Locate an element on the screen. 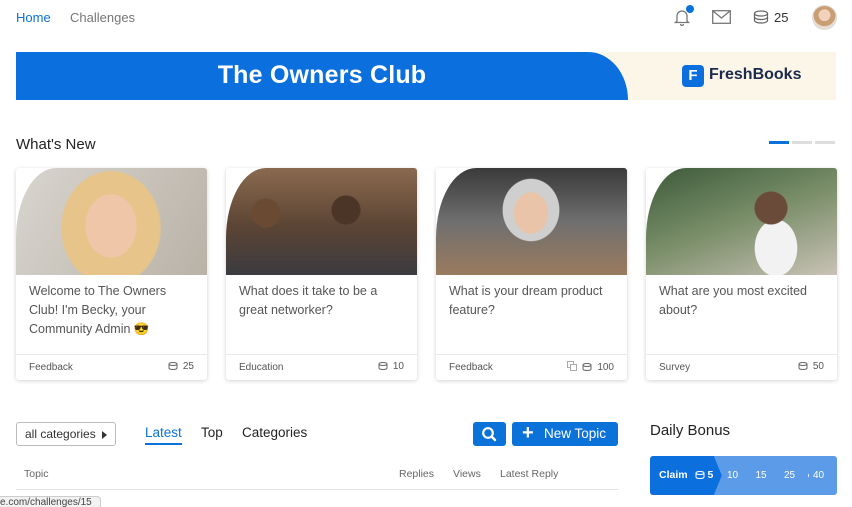 Image resolution: width=852 pixels, height=507 pixels. card-text: What is your dream product feature? is located at coordinates (526, 300).